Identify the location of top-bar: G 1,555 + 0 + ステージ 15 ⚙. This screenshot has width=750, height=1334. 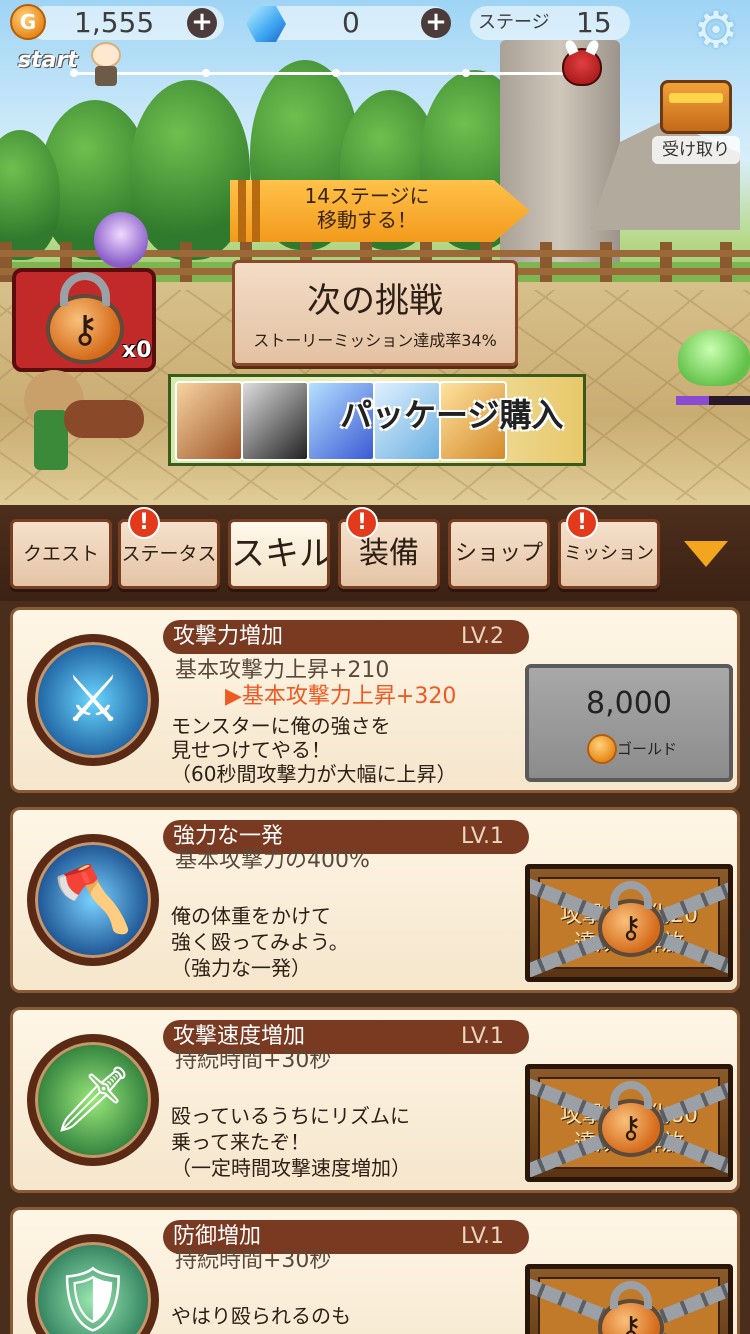
(375, 28).